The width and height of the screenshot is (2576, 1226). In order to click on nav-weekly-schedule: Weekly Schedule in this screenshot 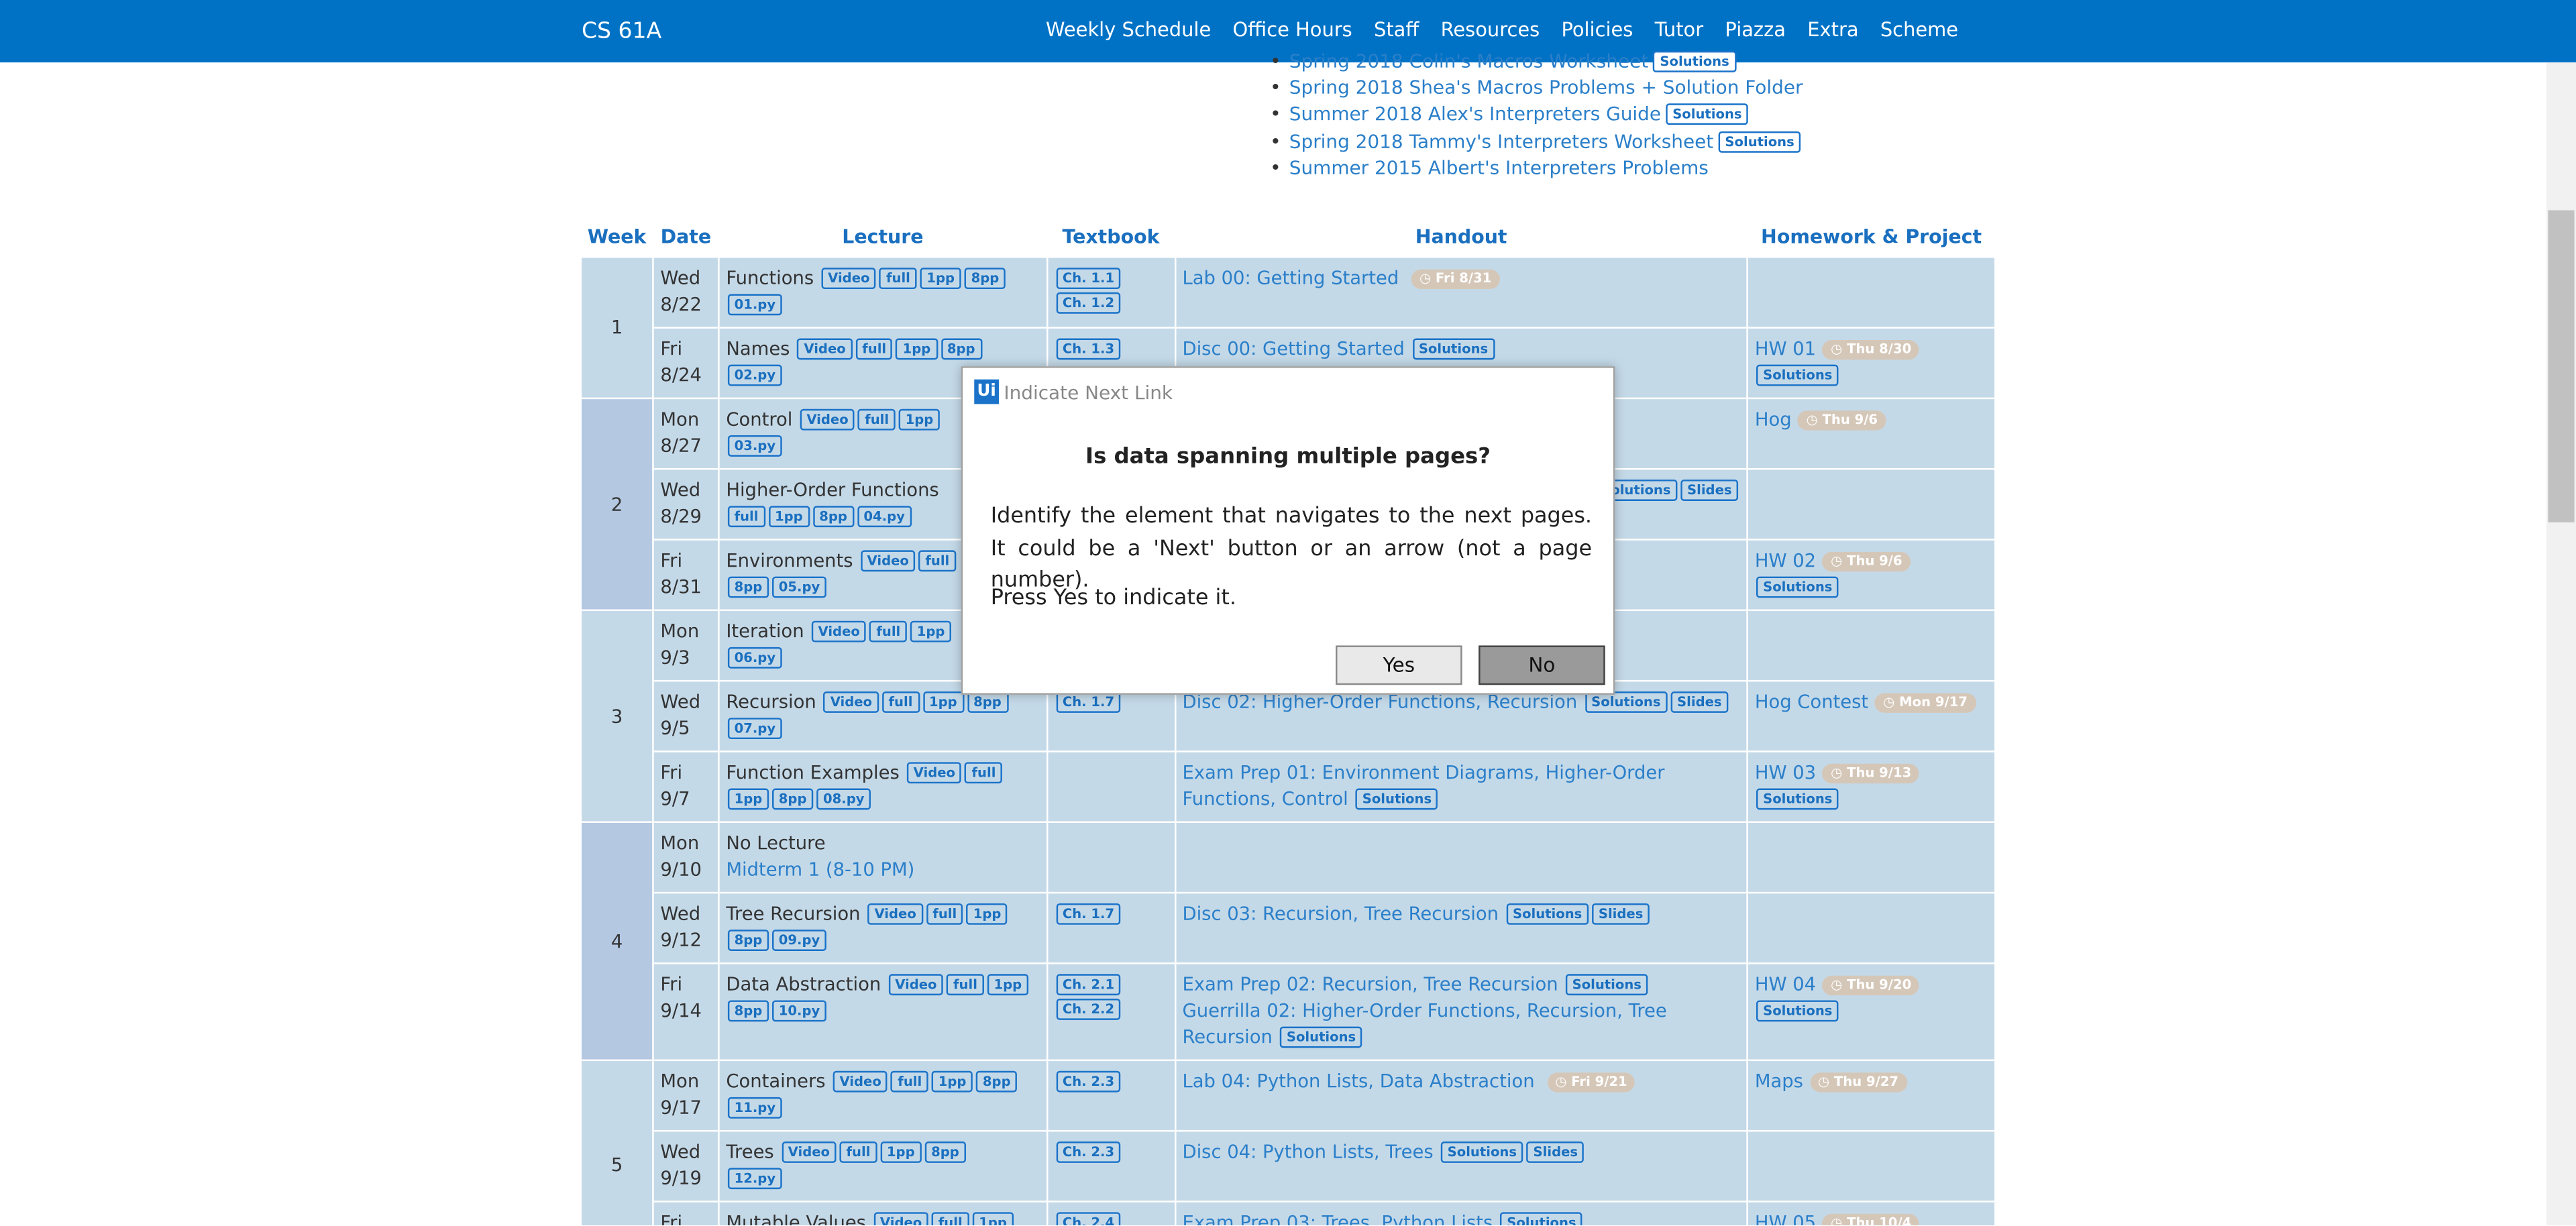, I will do `click(1128, 29)`.